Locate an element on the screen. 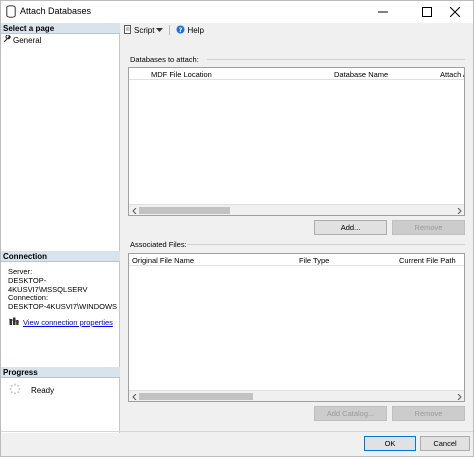  databases-grid-header: MDF File Location Database Name Attach A is located at coordinates (296, 74).